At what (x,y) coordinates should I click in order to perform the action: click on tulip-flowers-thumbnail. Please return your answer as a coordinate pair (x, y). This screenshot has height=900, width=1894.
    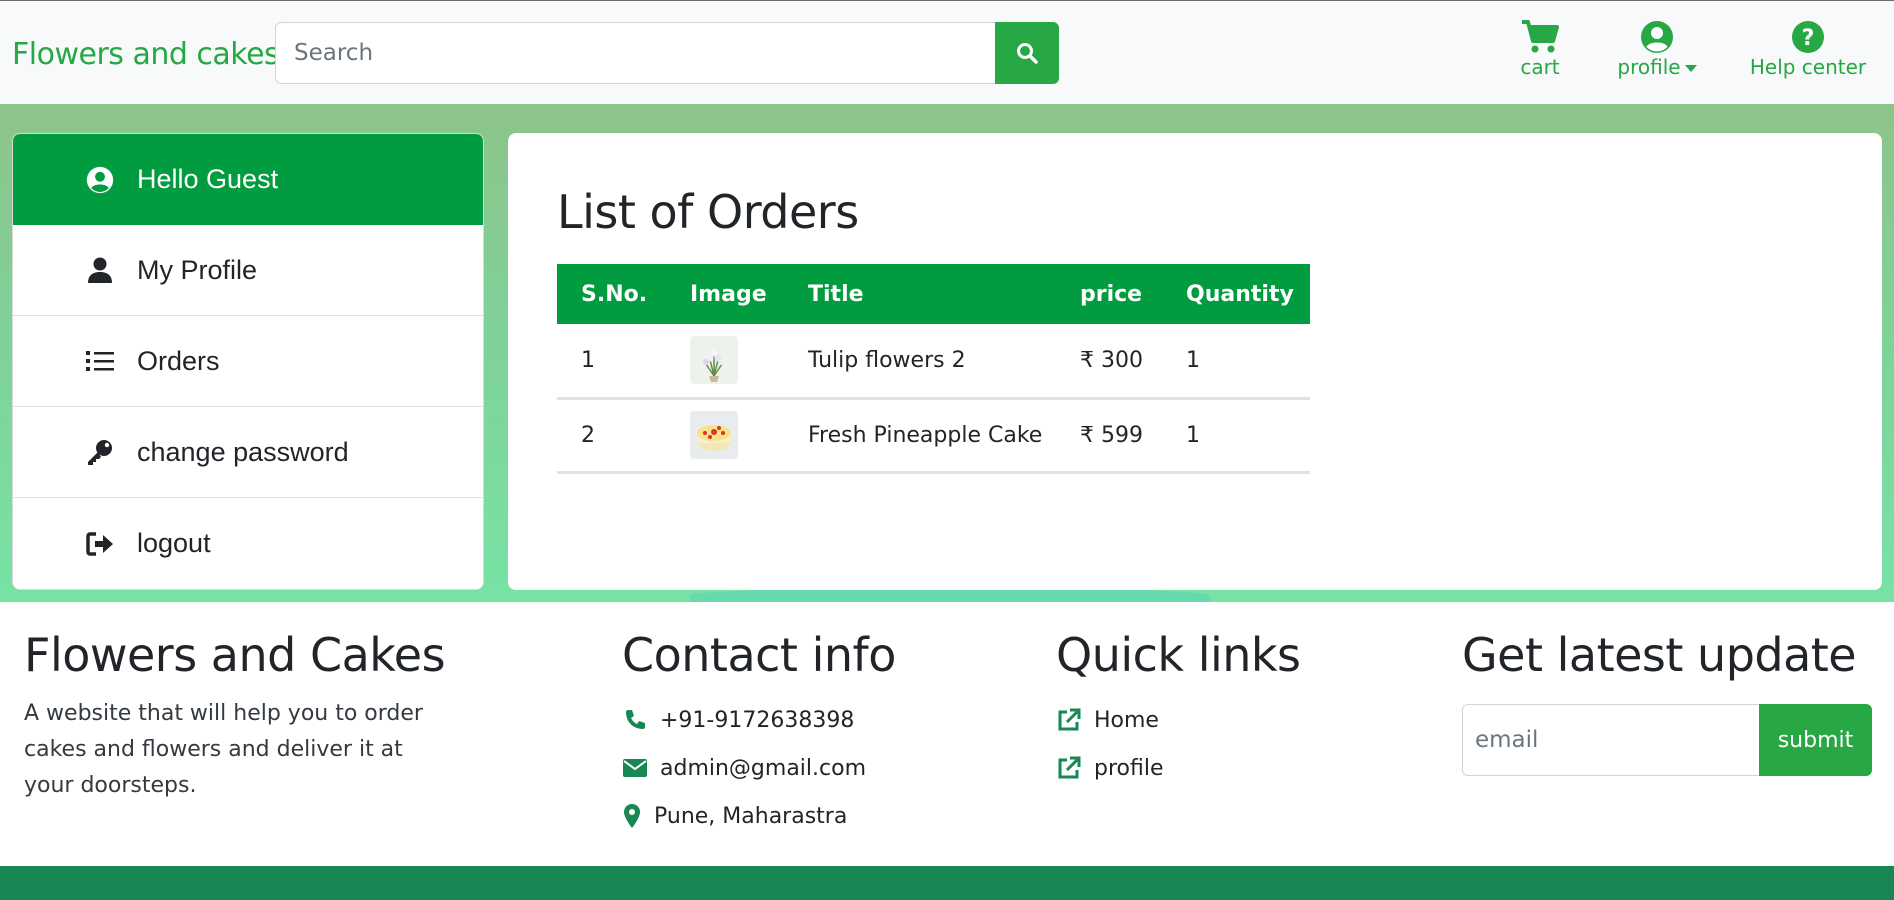
    Looking at the image, I should click on (714, 360).